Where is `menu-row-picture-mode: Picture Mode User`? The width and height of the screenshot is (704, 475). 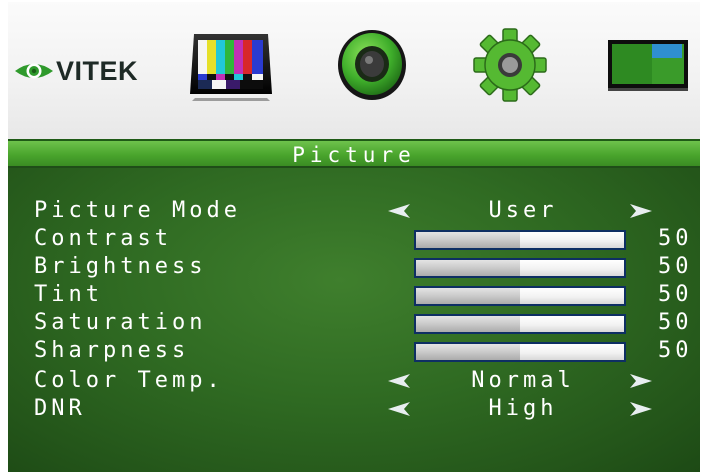 menu-row-picture-mode: Picture Mode User is located at coordinates (354, 211).